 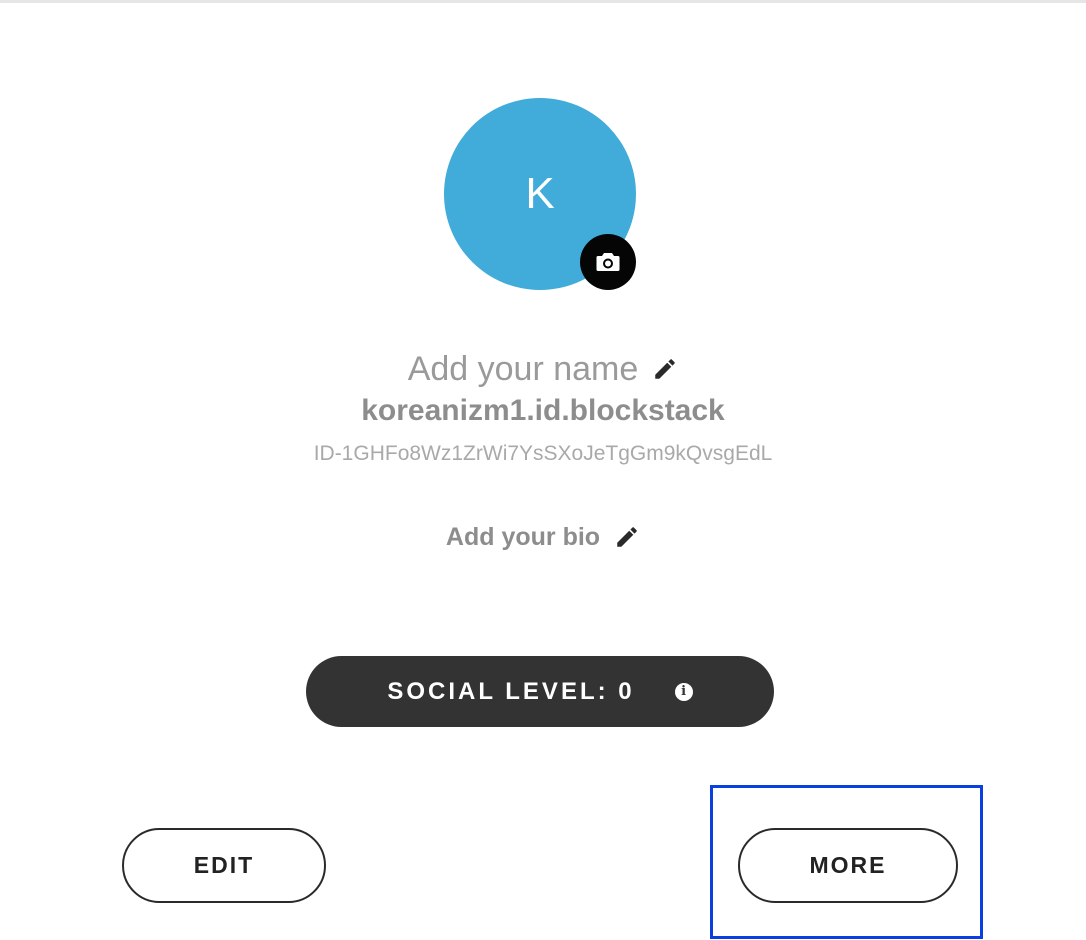 I want to click on avatar-initial: K, so click(x=540, y=193).